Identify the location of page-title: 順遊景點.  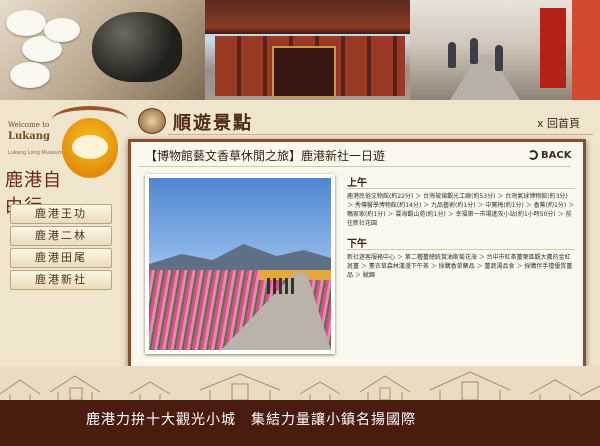
(213, 123).